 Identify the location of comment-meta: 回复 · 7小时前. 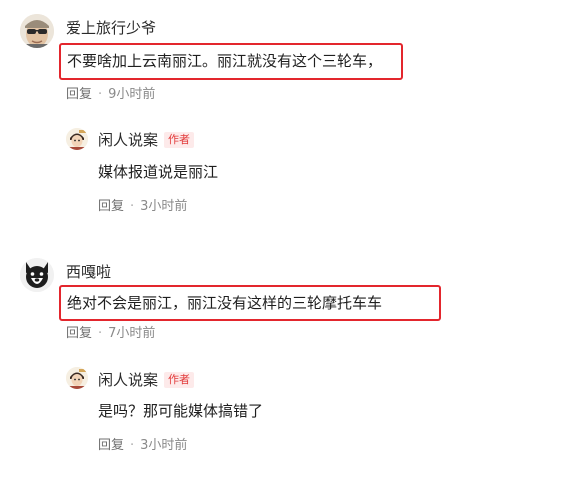
(110, 334).